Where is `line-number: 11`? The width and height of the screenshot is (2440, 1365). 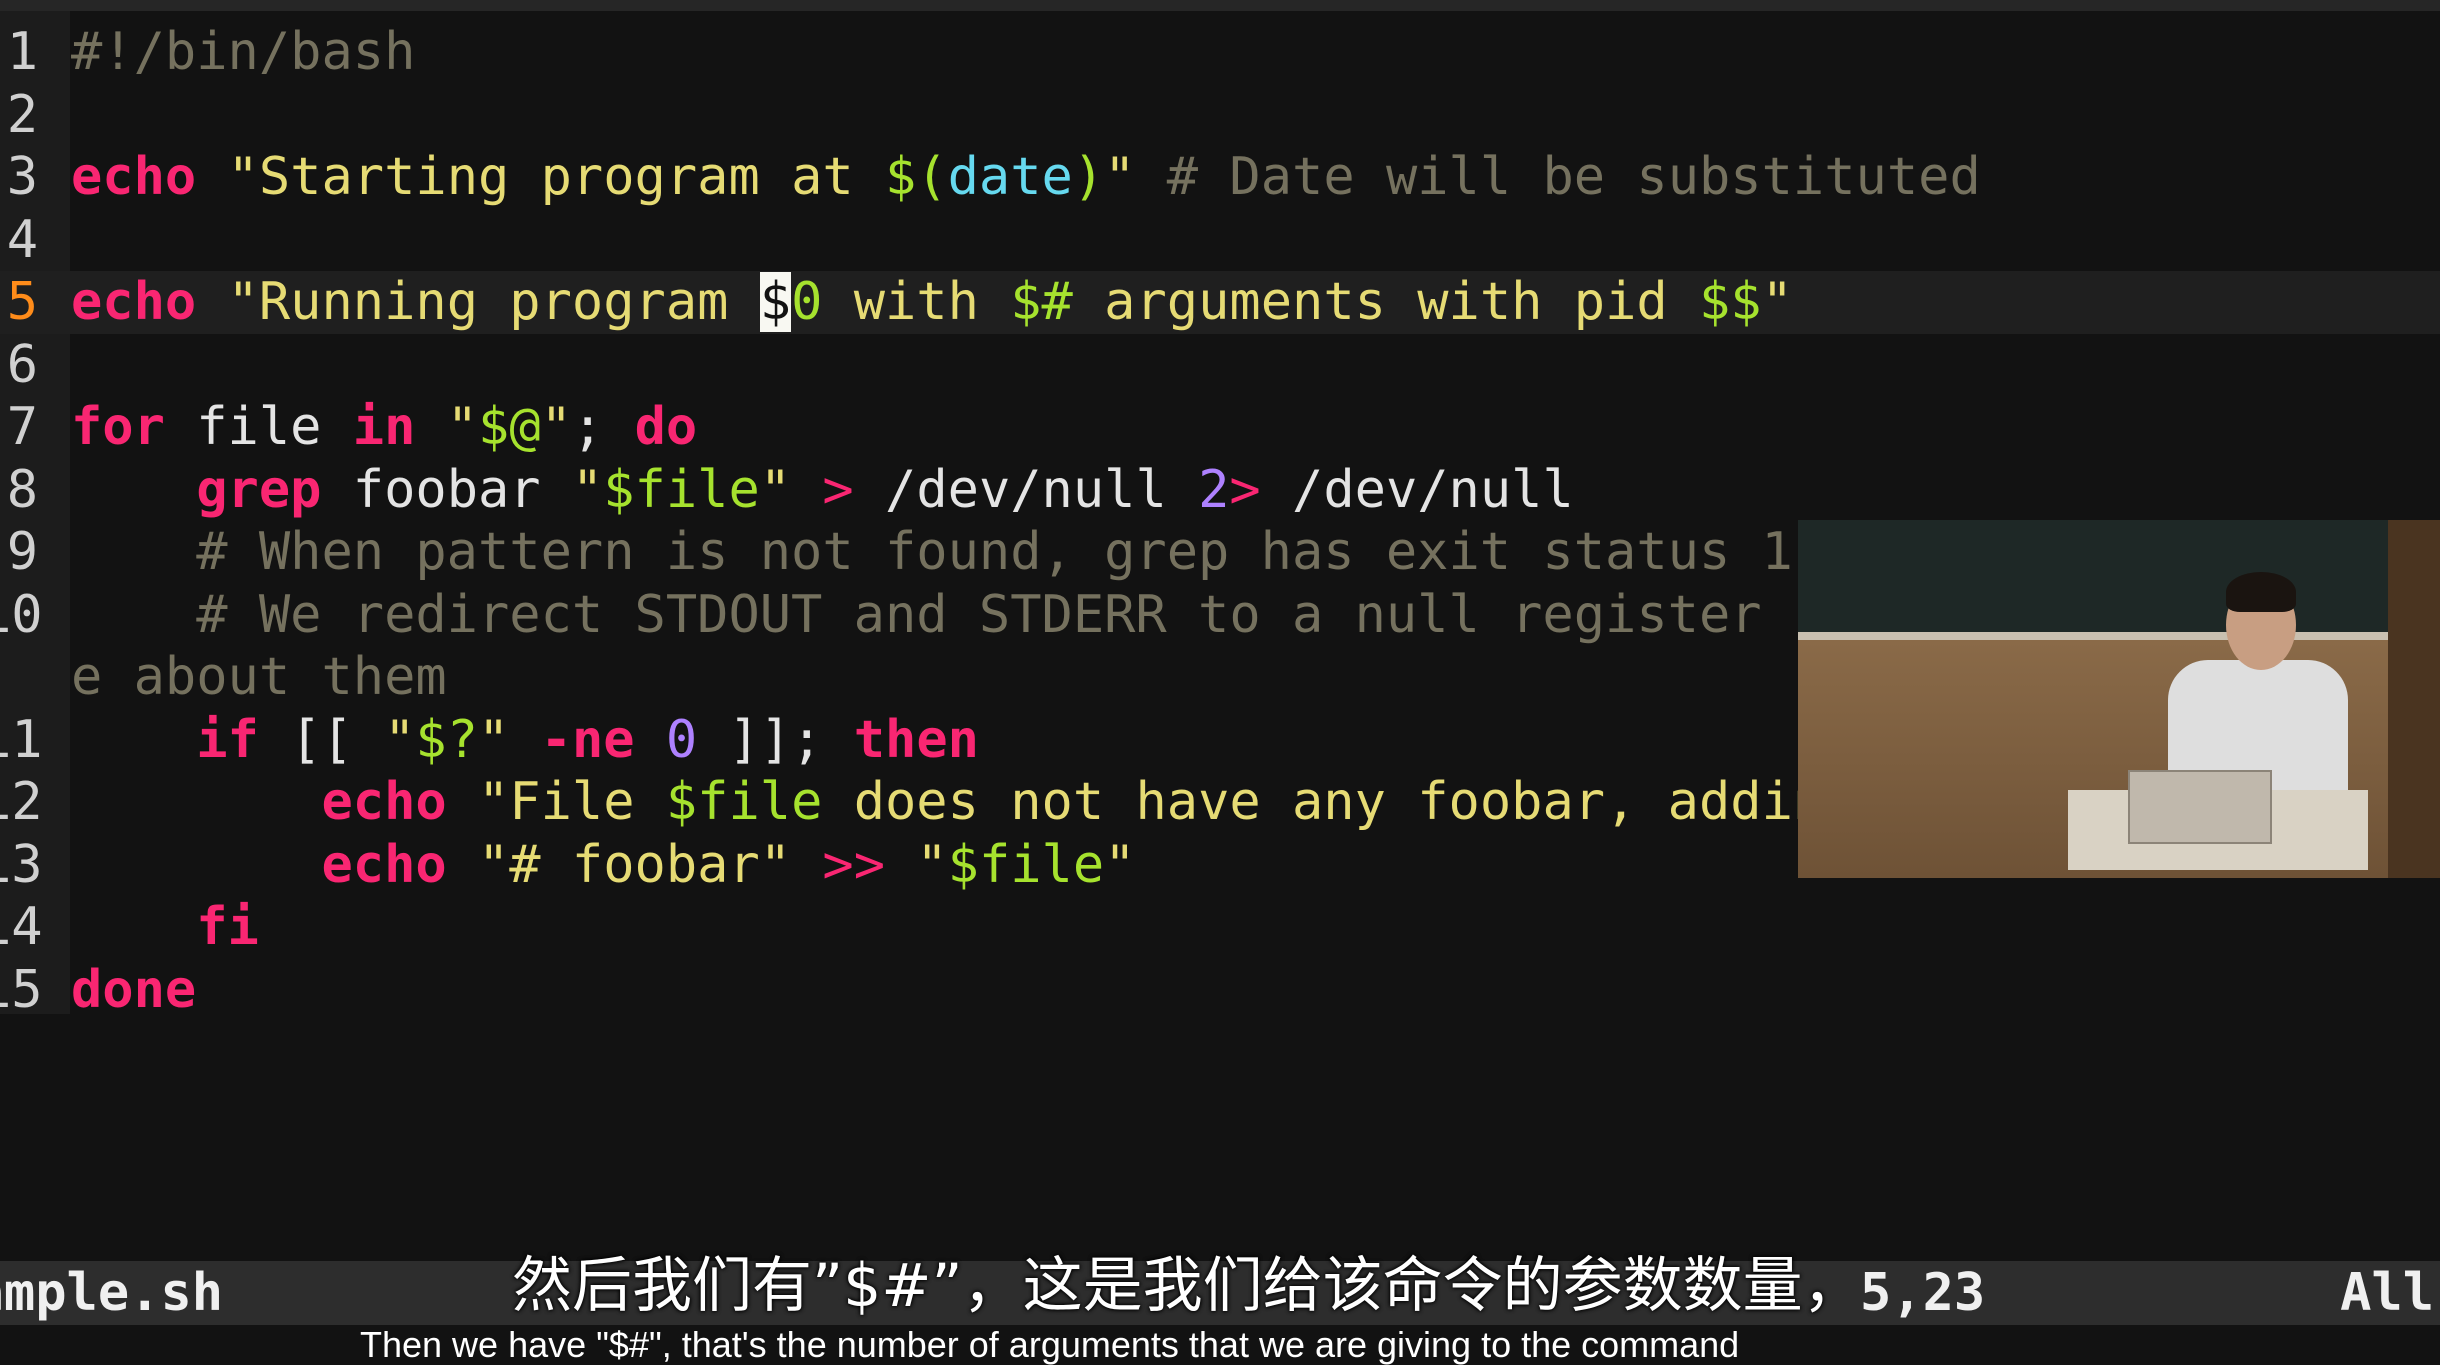
line-number: 11 is located at coordinates (21, 739).